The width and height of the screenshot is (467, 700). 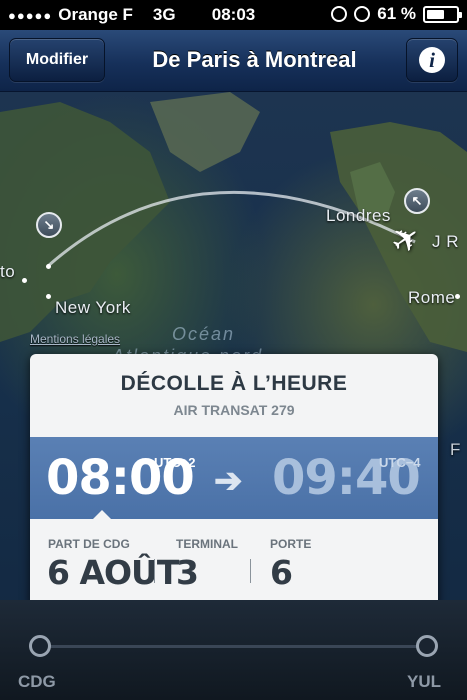 What do you see at coordinates (234, 564) in the screenshot?
I see `flight-details-row: PART DE CDG 6 AOÛT TERMINAL 3 PORTE 6` at bounding box center [234, 564].